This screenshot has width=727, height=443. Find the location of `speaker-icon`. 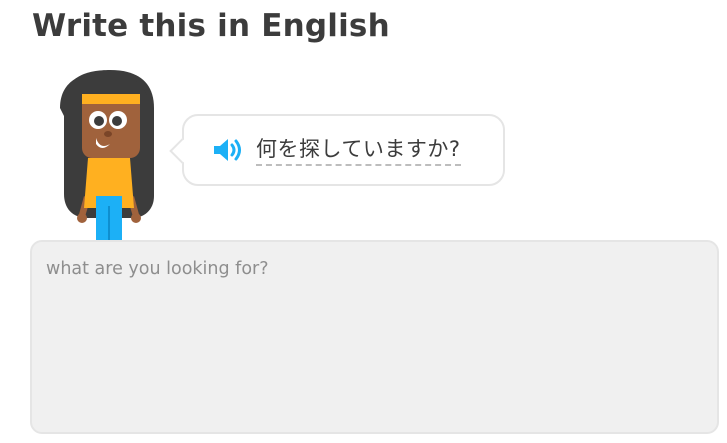

speaker-icon is located at coordinates (229, 150).